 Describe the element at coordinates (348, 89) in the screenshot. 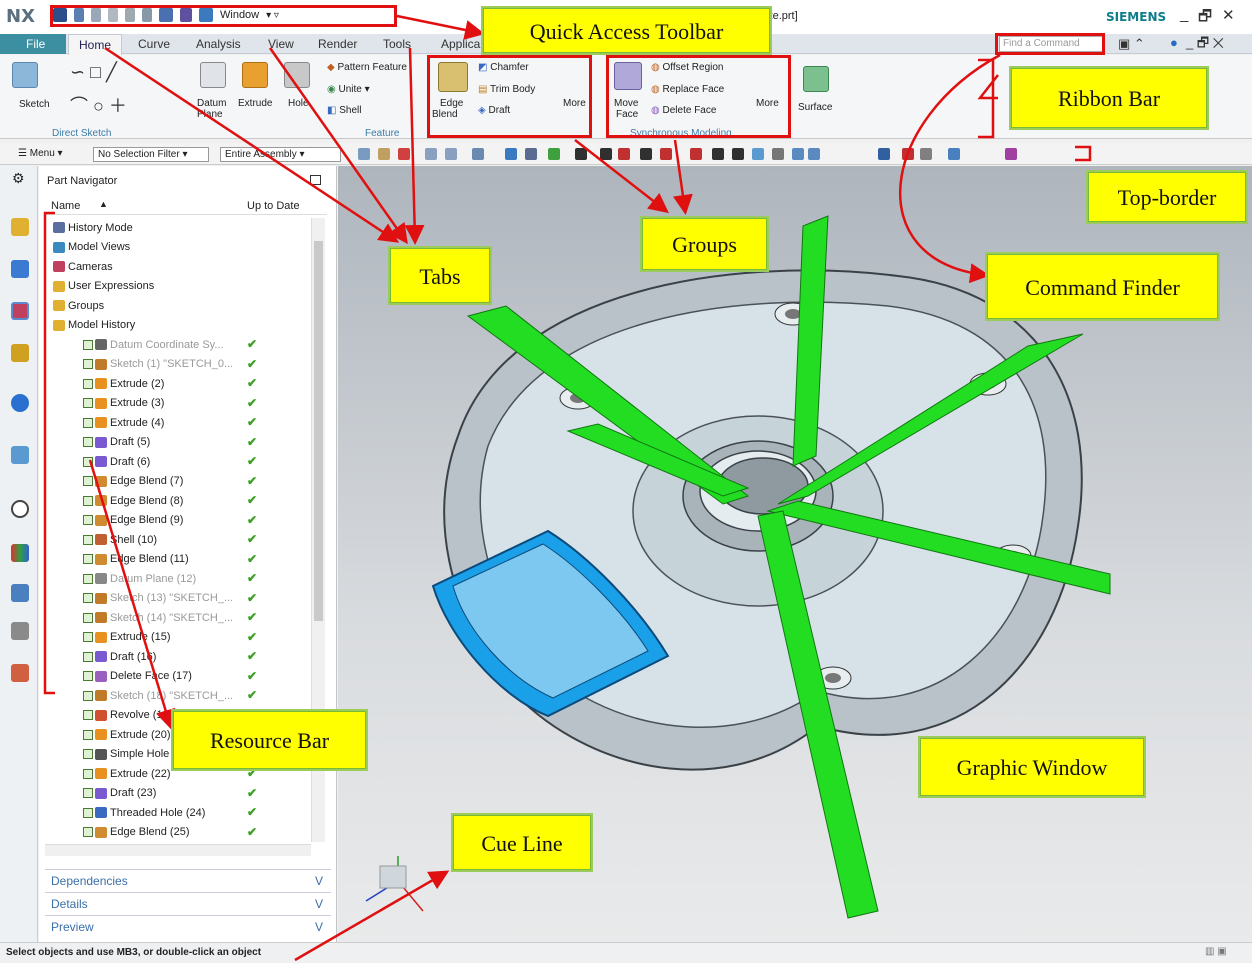

I see `unite-button: ◉ Unite ▾` at that location.